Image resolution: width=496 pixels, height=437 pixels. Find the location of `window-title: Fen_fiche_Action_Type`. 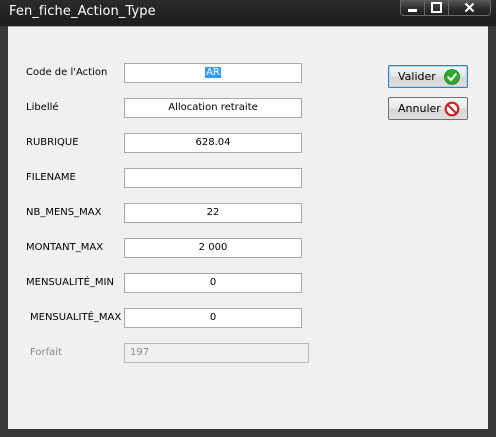

window-title: Fen_fiche_Action_Type is located at coordinates (82, 11).